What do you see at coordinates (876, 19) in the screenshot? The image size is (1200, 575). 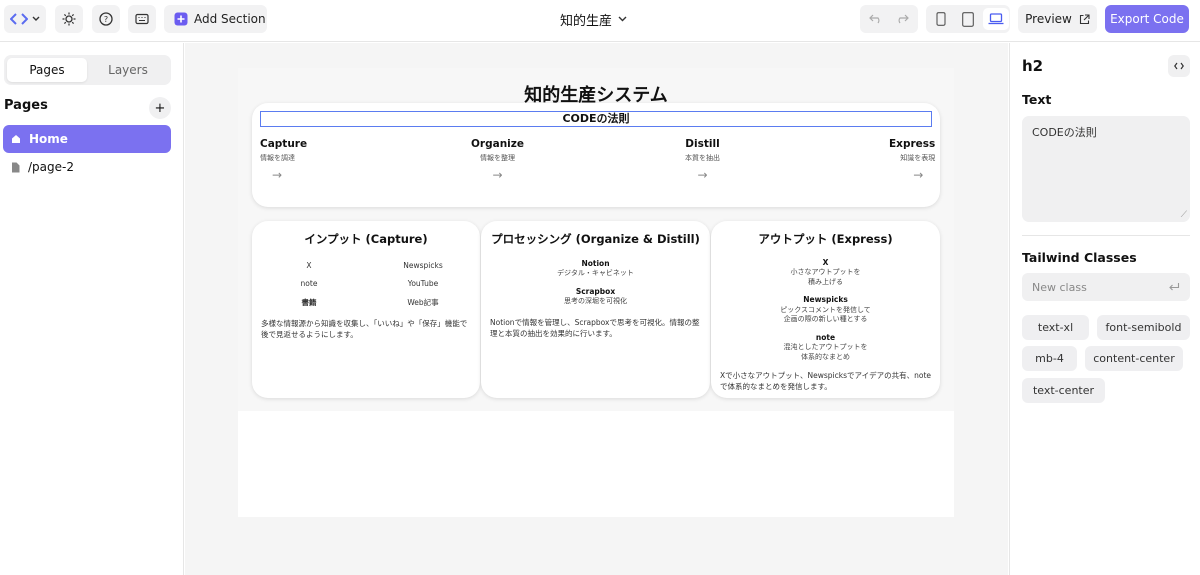 I see `undo-icon` at bounding box center [876, 19].